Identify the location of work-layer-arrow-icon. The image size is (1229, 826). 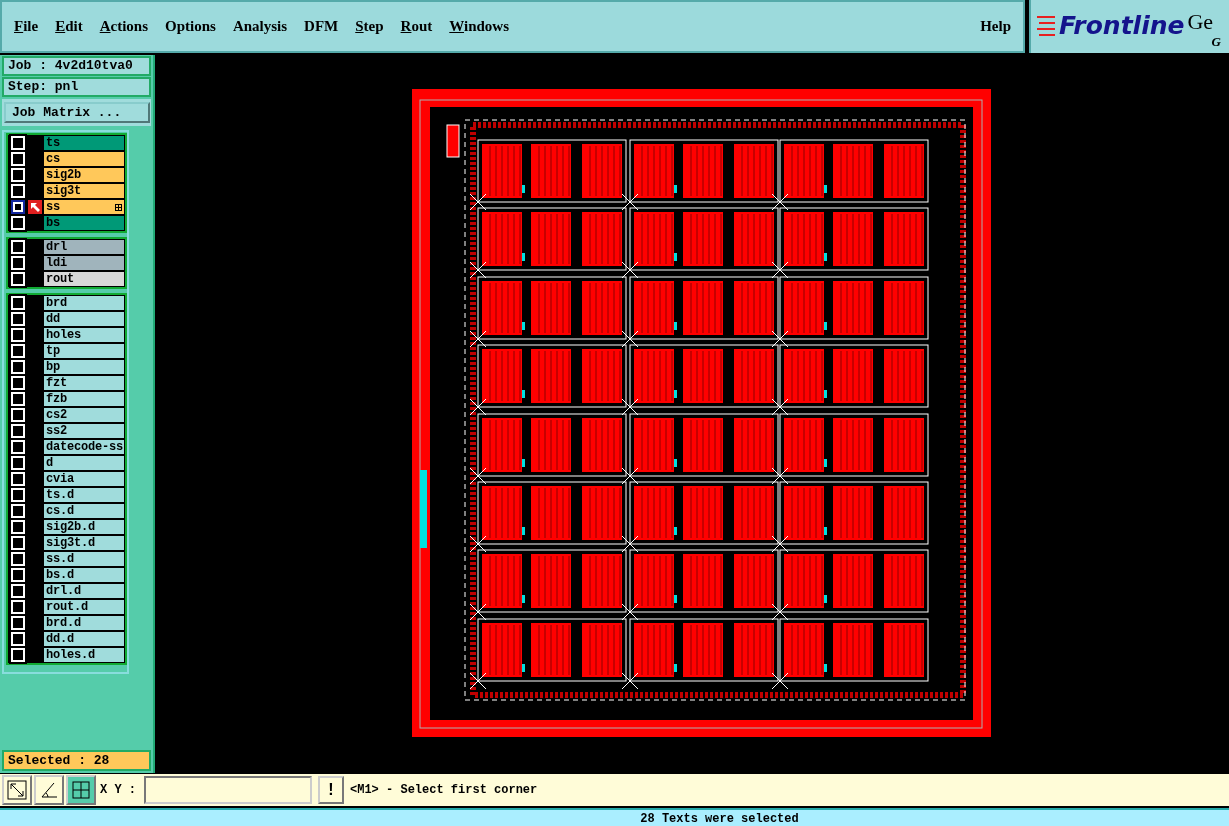
(35, 207).